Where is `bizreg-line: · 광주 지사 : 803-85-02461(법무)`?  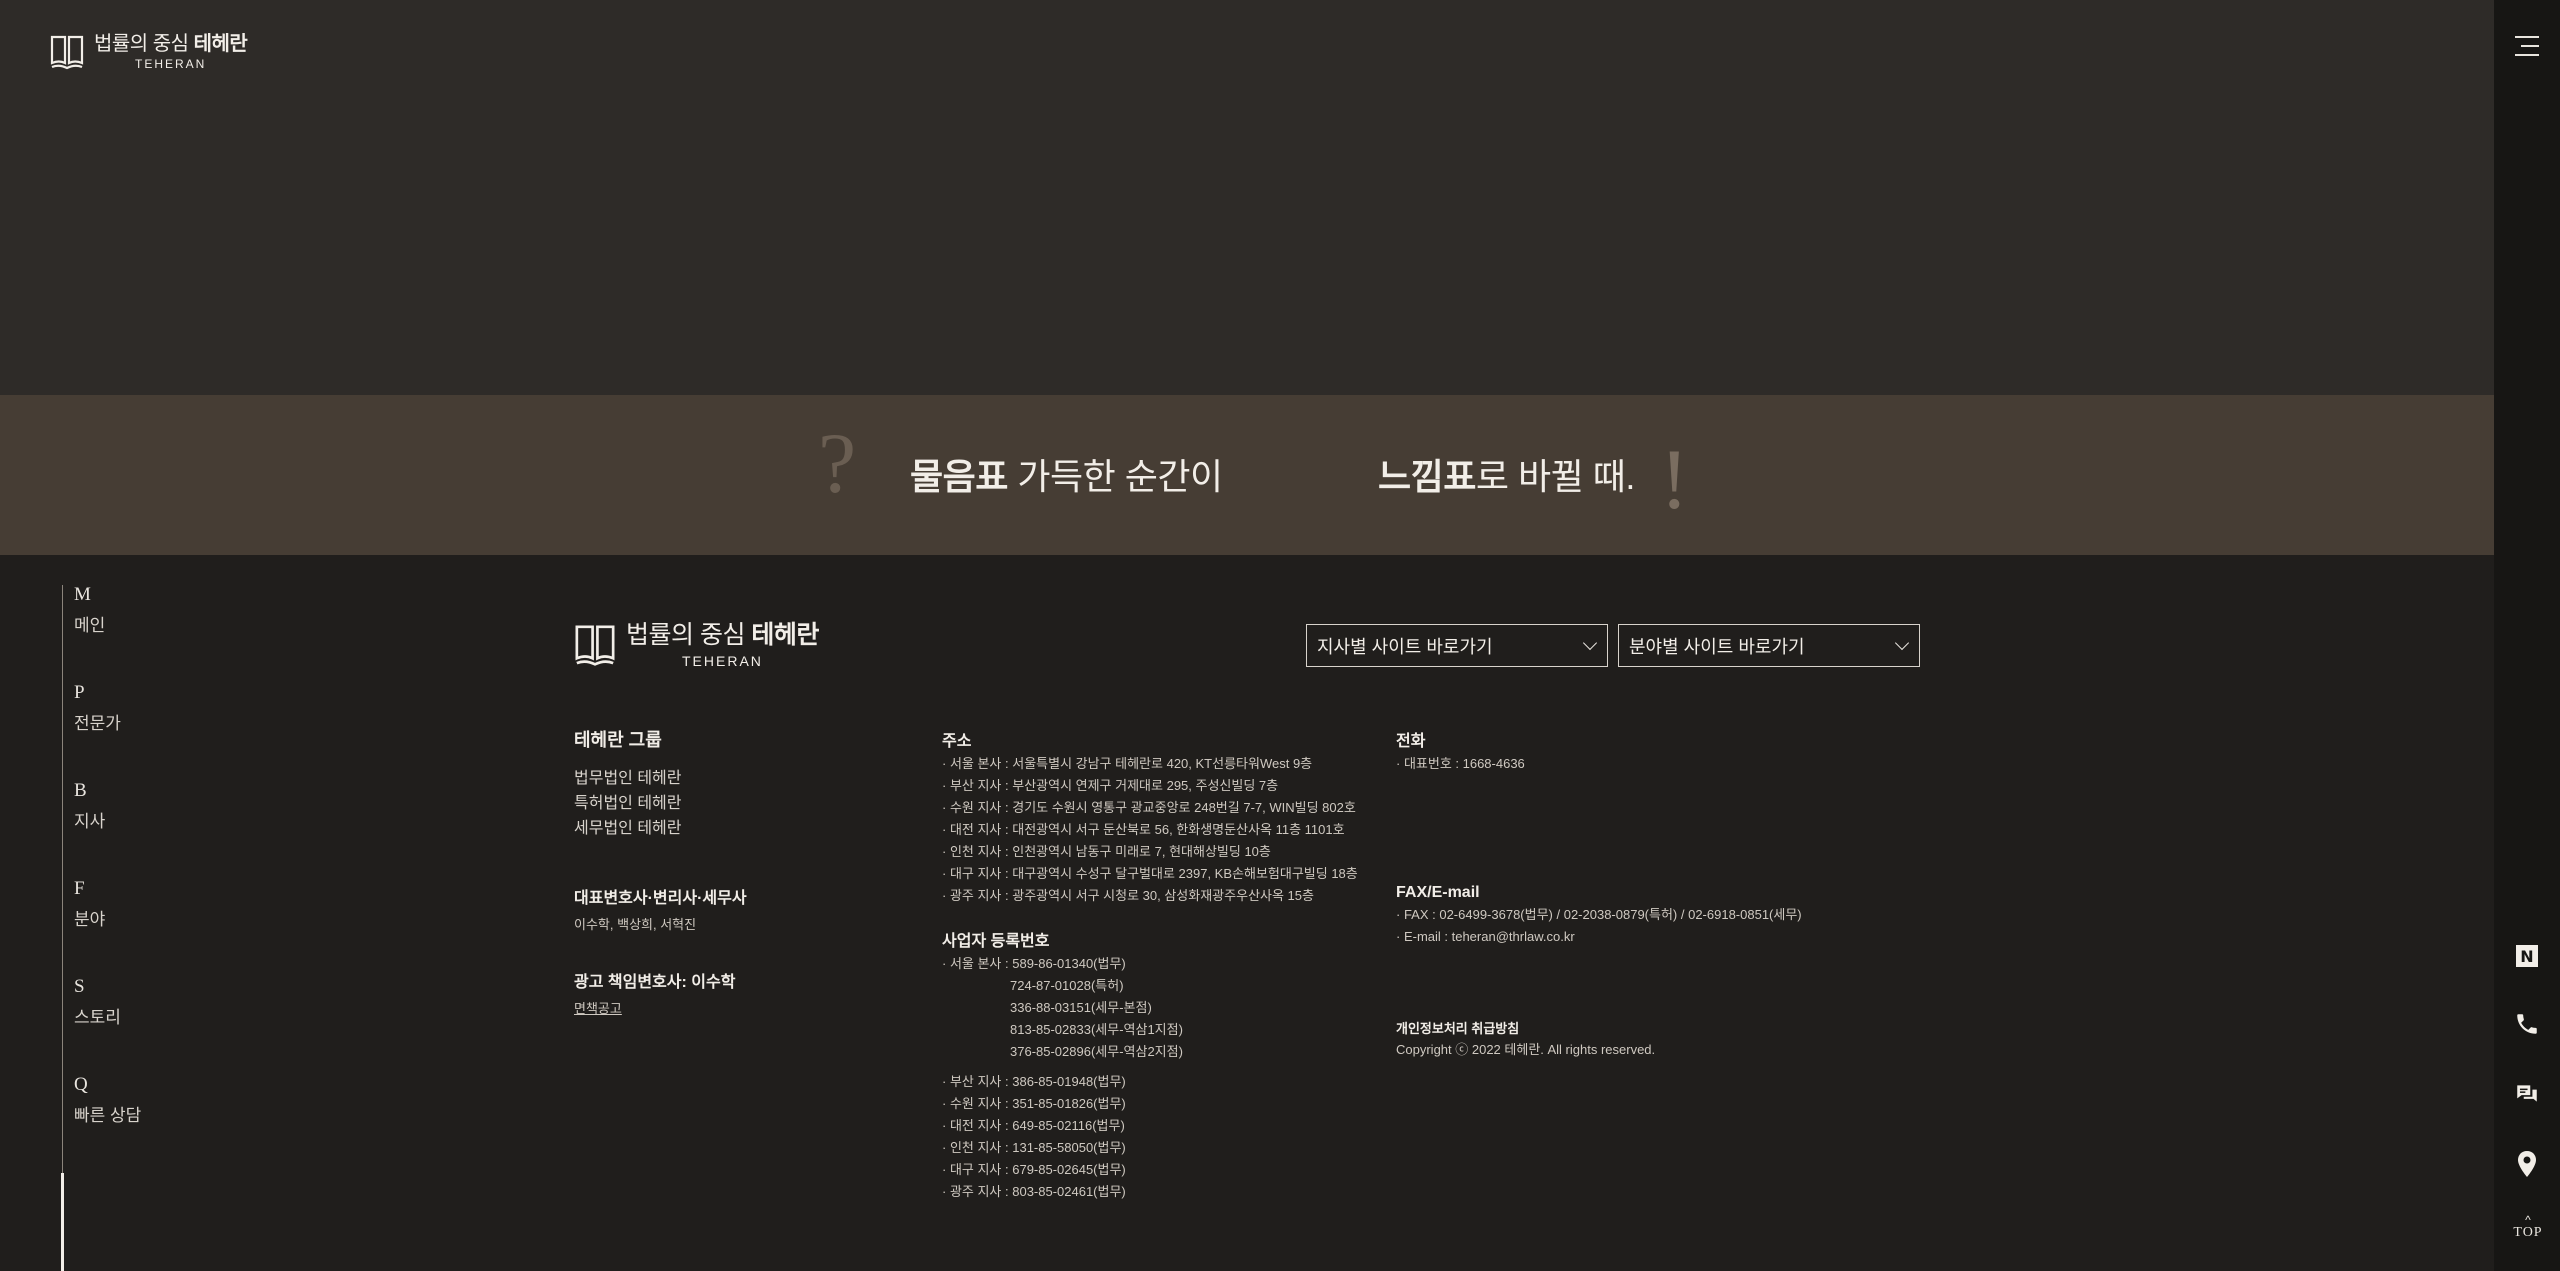 bizreg-line: · 광주 지사 : 803-85-02461(법무) is located at coordinates (1034, 1191).